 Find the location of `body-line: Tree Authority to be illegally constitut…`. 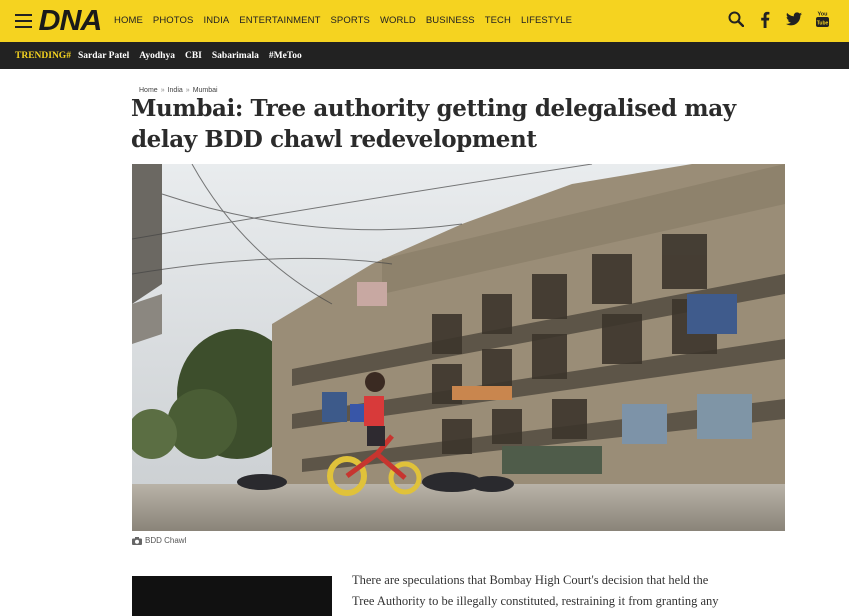

body-line: Tree Authority to be illegally constitut… is located at coordinates (535, 601).